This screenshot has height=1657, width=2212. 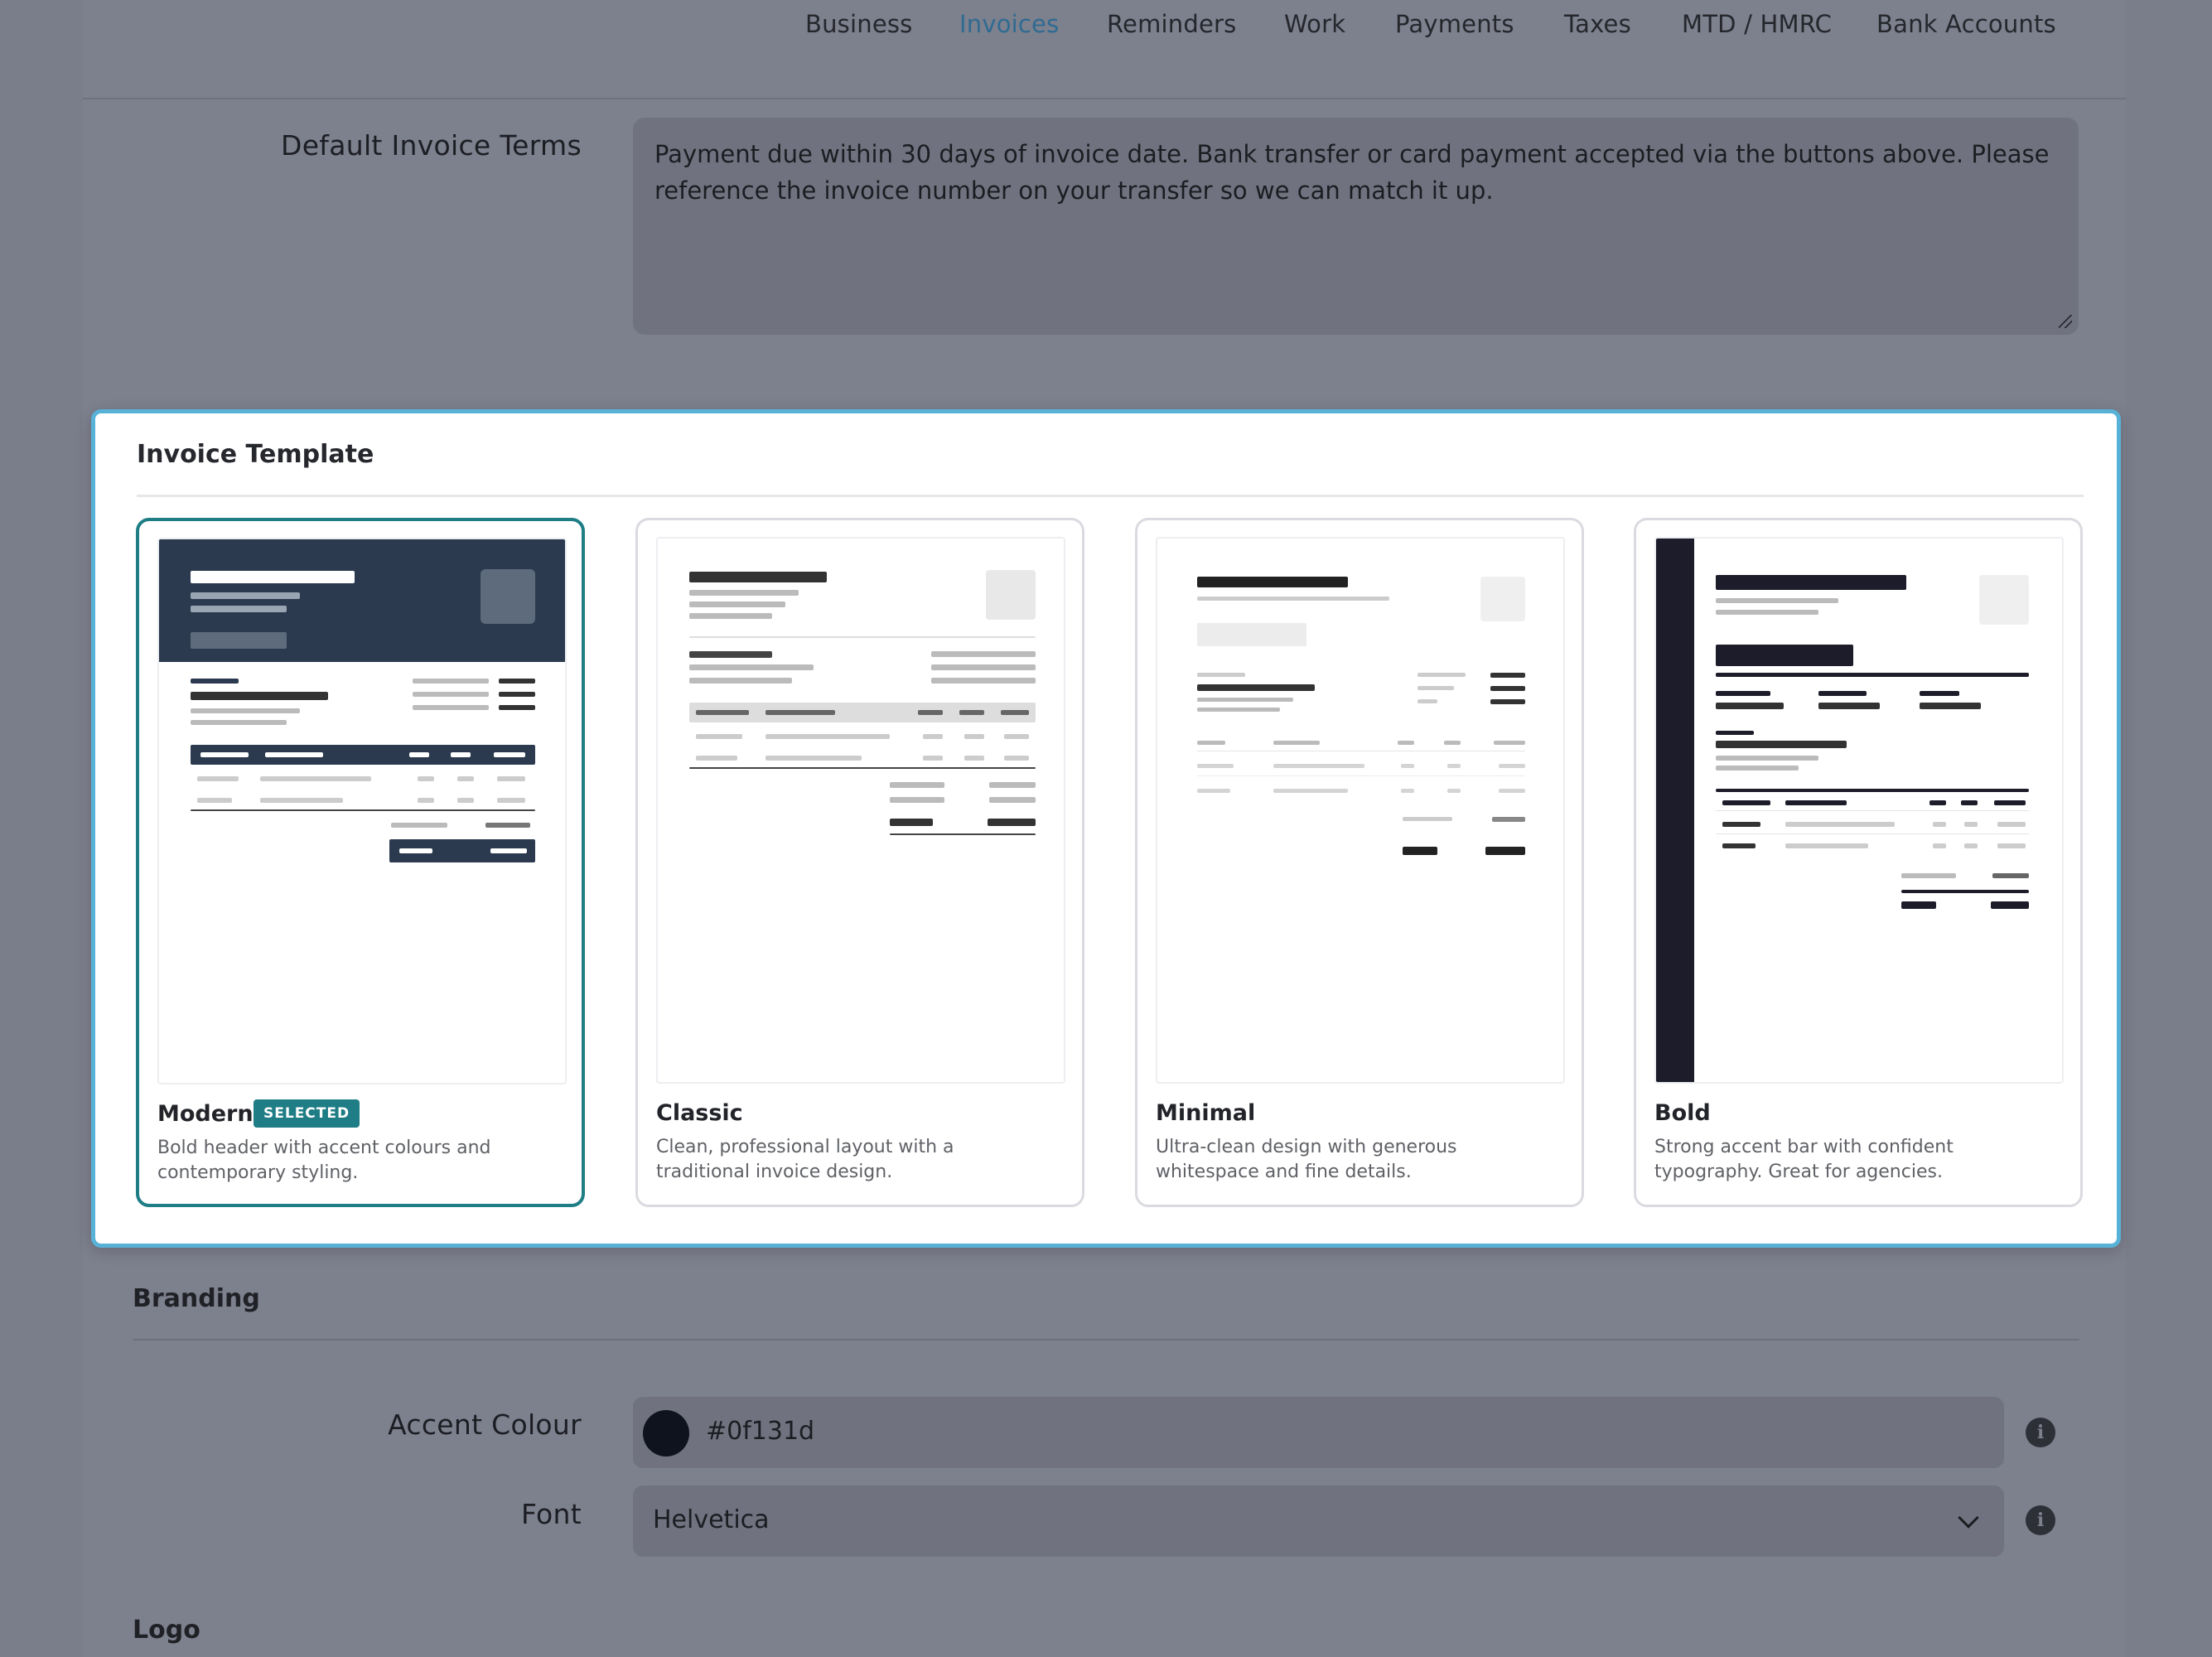 What do you see at coordinates (760, 1432) in the screenshot?
I see `accent-colour-value: #0f131d` at bounding box center [760, 1432].